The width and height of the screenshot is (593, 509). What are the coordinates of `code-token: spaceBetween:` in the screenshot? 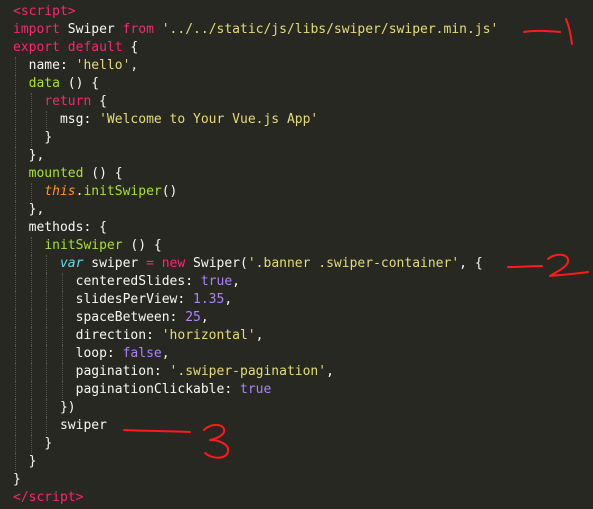 It's located at (130, 317).